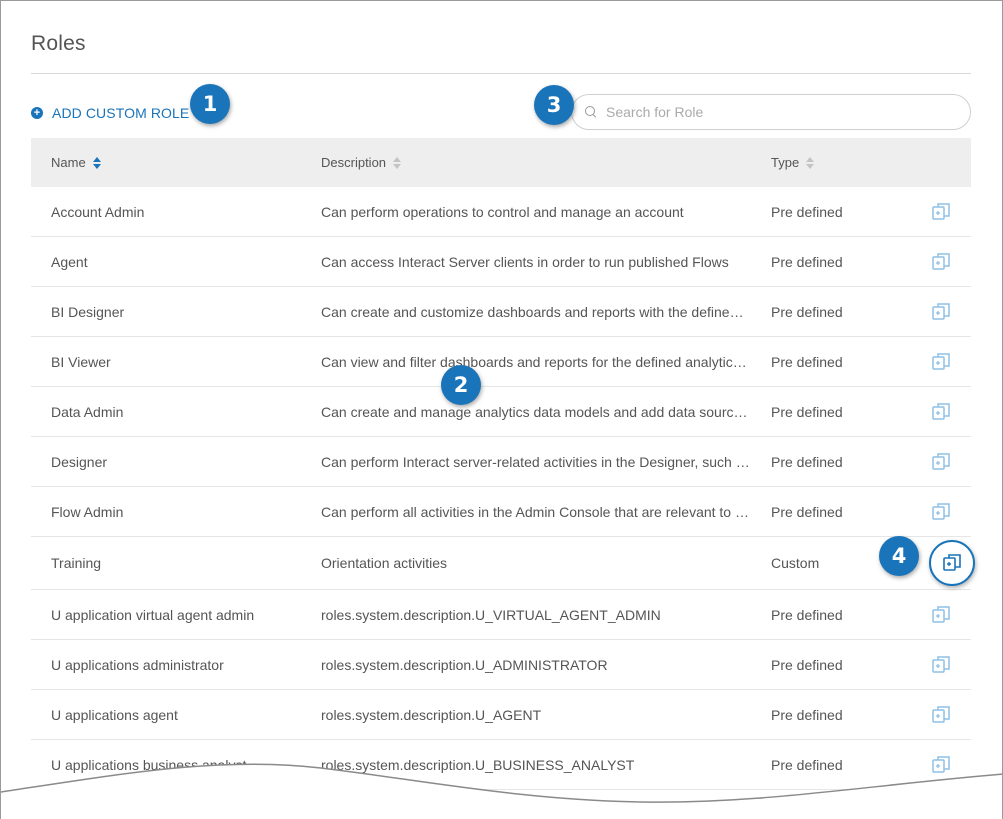  I want to click on callout-badge-3: 3, so click(554, 105).